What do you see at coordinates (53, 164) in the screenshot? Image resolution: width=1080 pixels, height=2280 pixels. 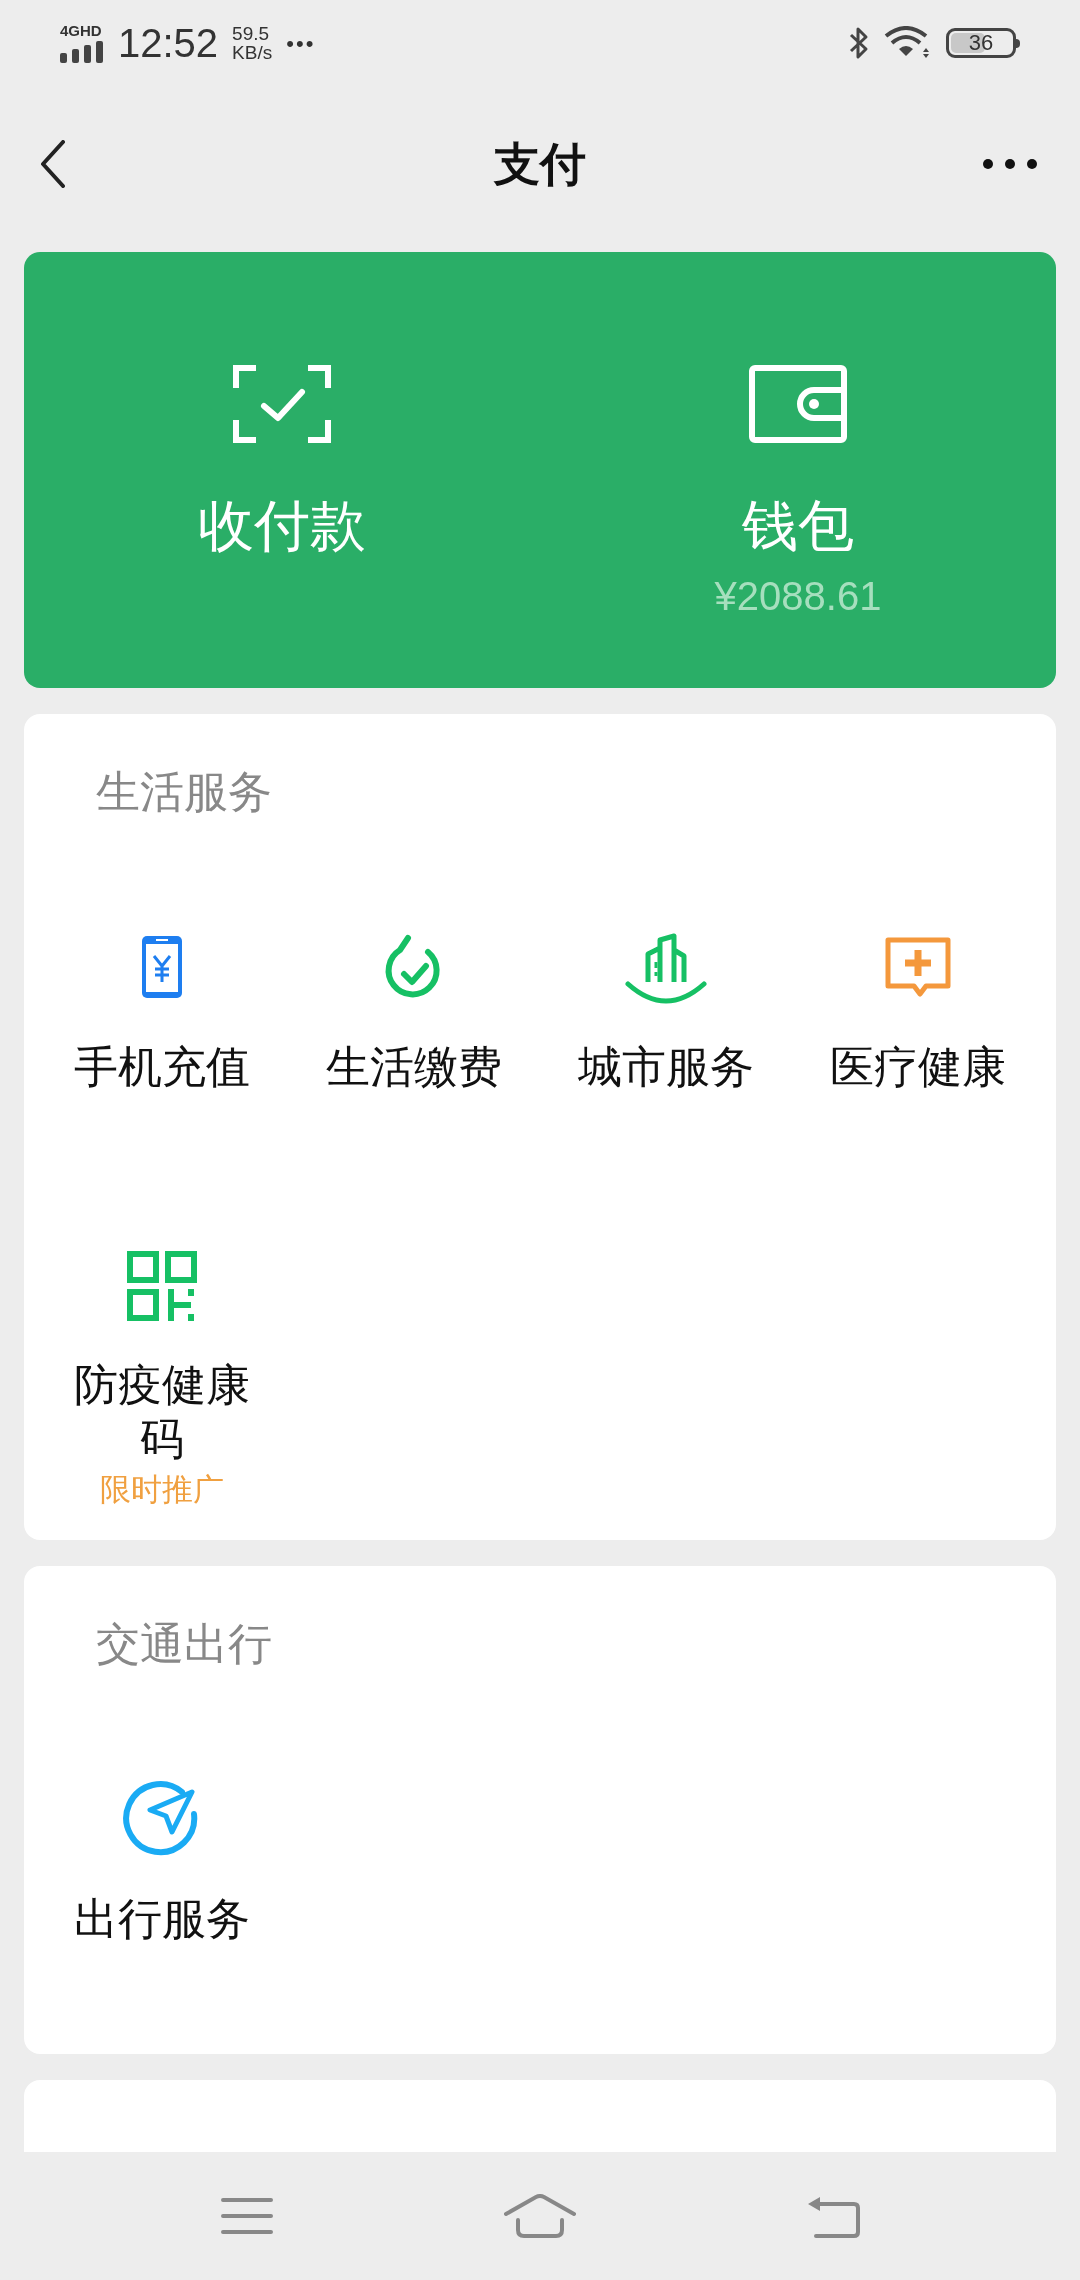 I see `back-icon` at bounding box center [53, 164].